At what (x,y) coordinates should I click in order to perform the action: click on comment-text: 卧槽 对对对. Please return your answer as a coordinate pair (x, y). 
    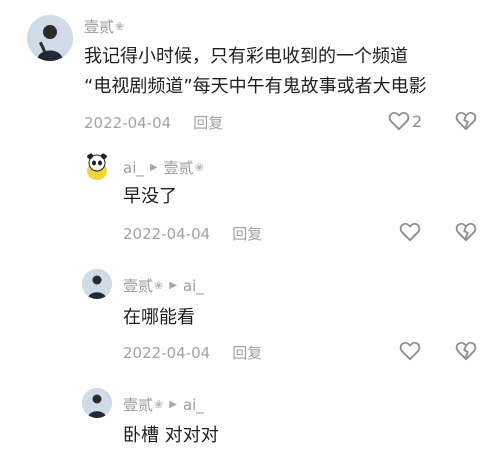
    Looking at the image, I should click on (171, 435).